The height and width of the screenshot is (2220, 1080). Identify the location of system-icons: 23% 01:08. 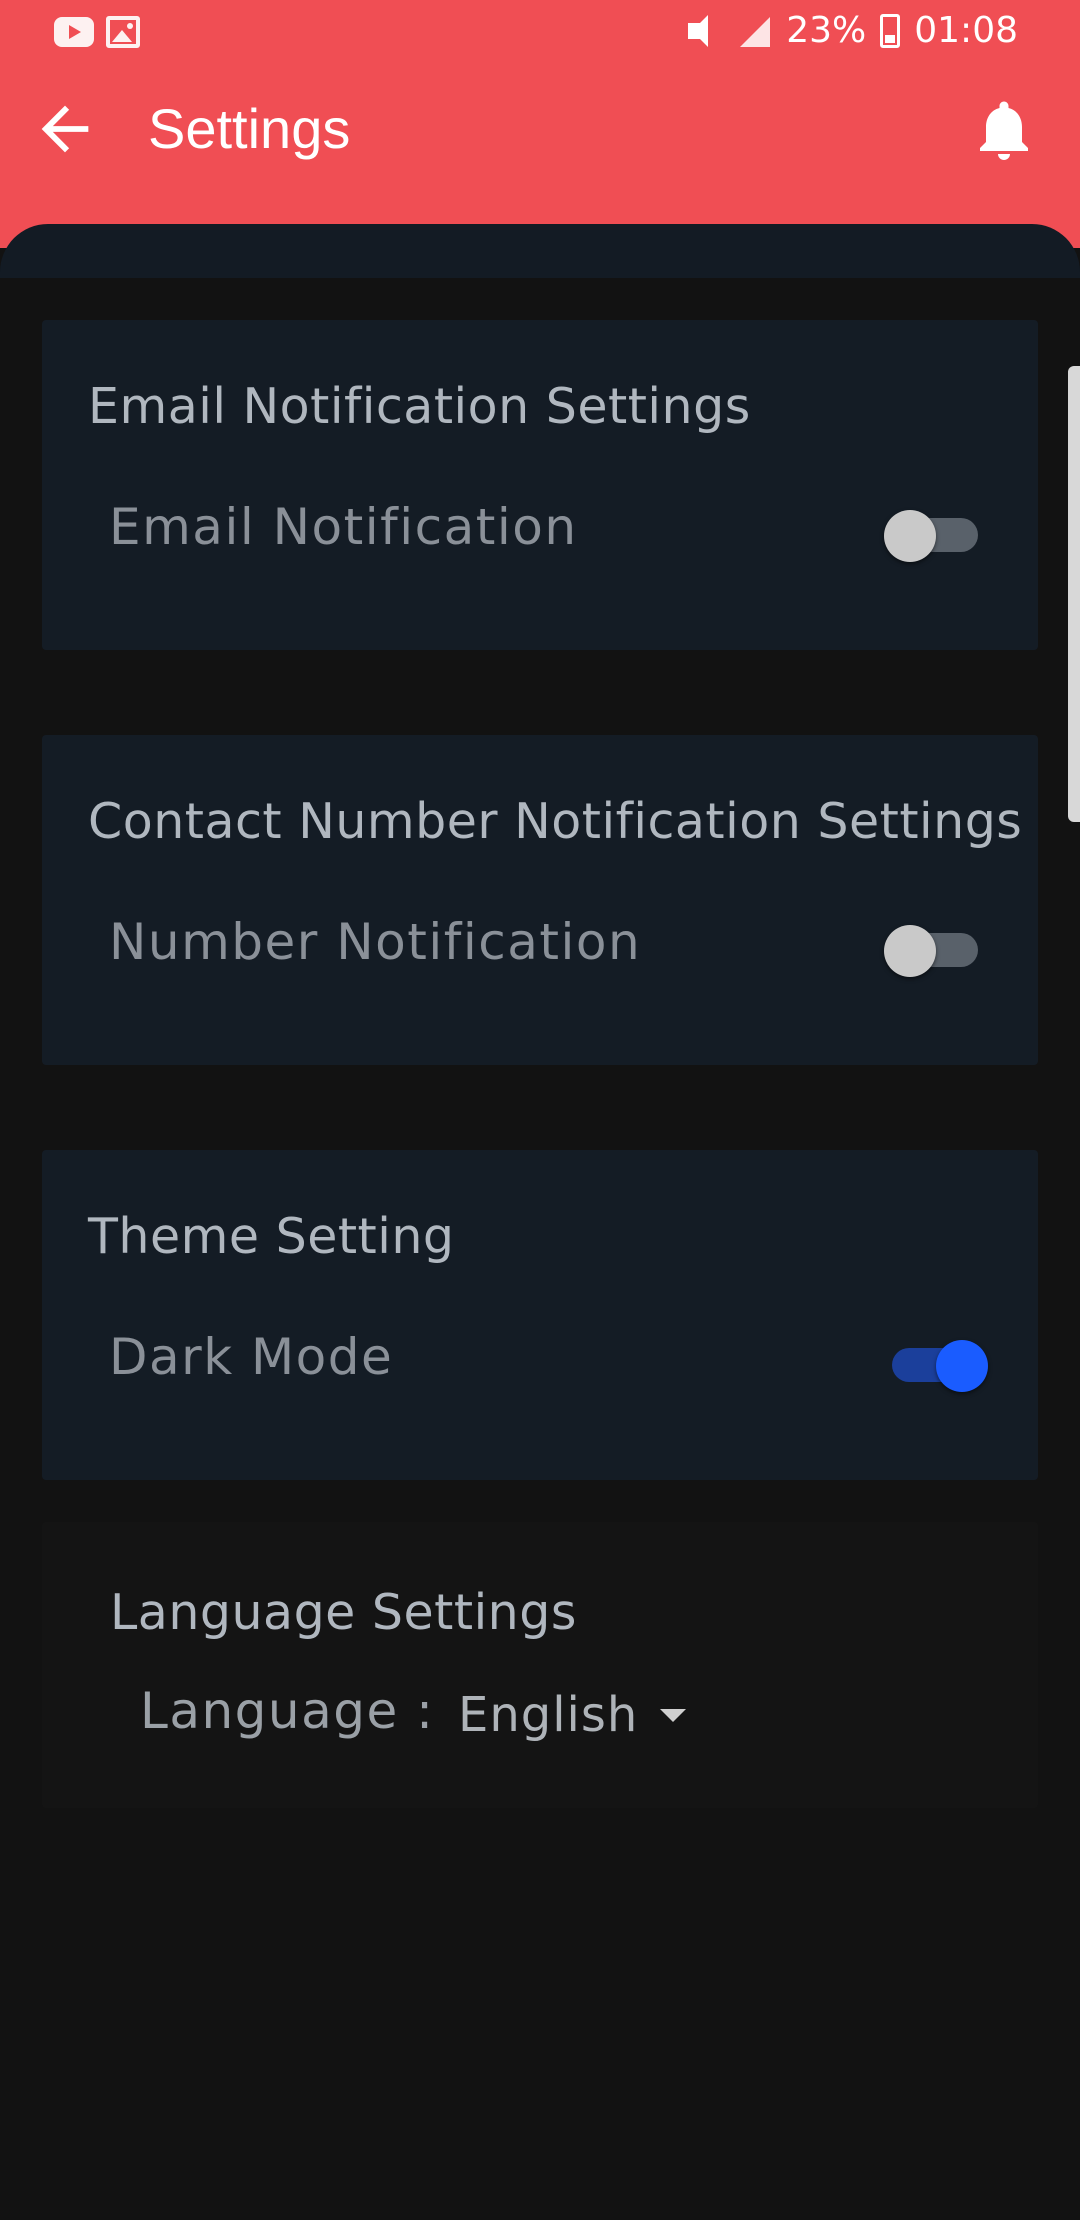
(852, 30).